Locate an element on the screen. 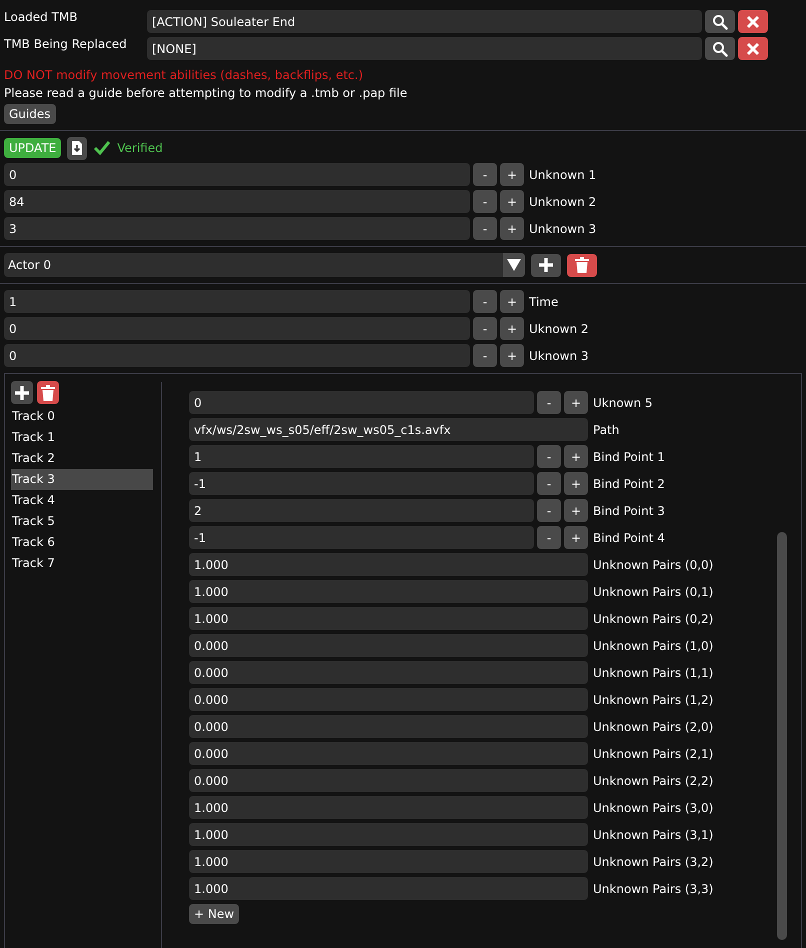 The width and height of the screenshot is (806, 948). field-label: Unknown Pairs (0,1) is located at coordinates (653, 591).